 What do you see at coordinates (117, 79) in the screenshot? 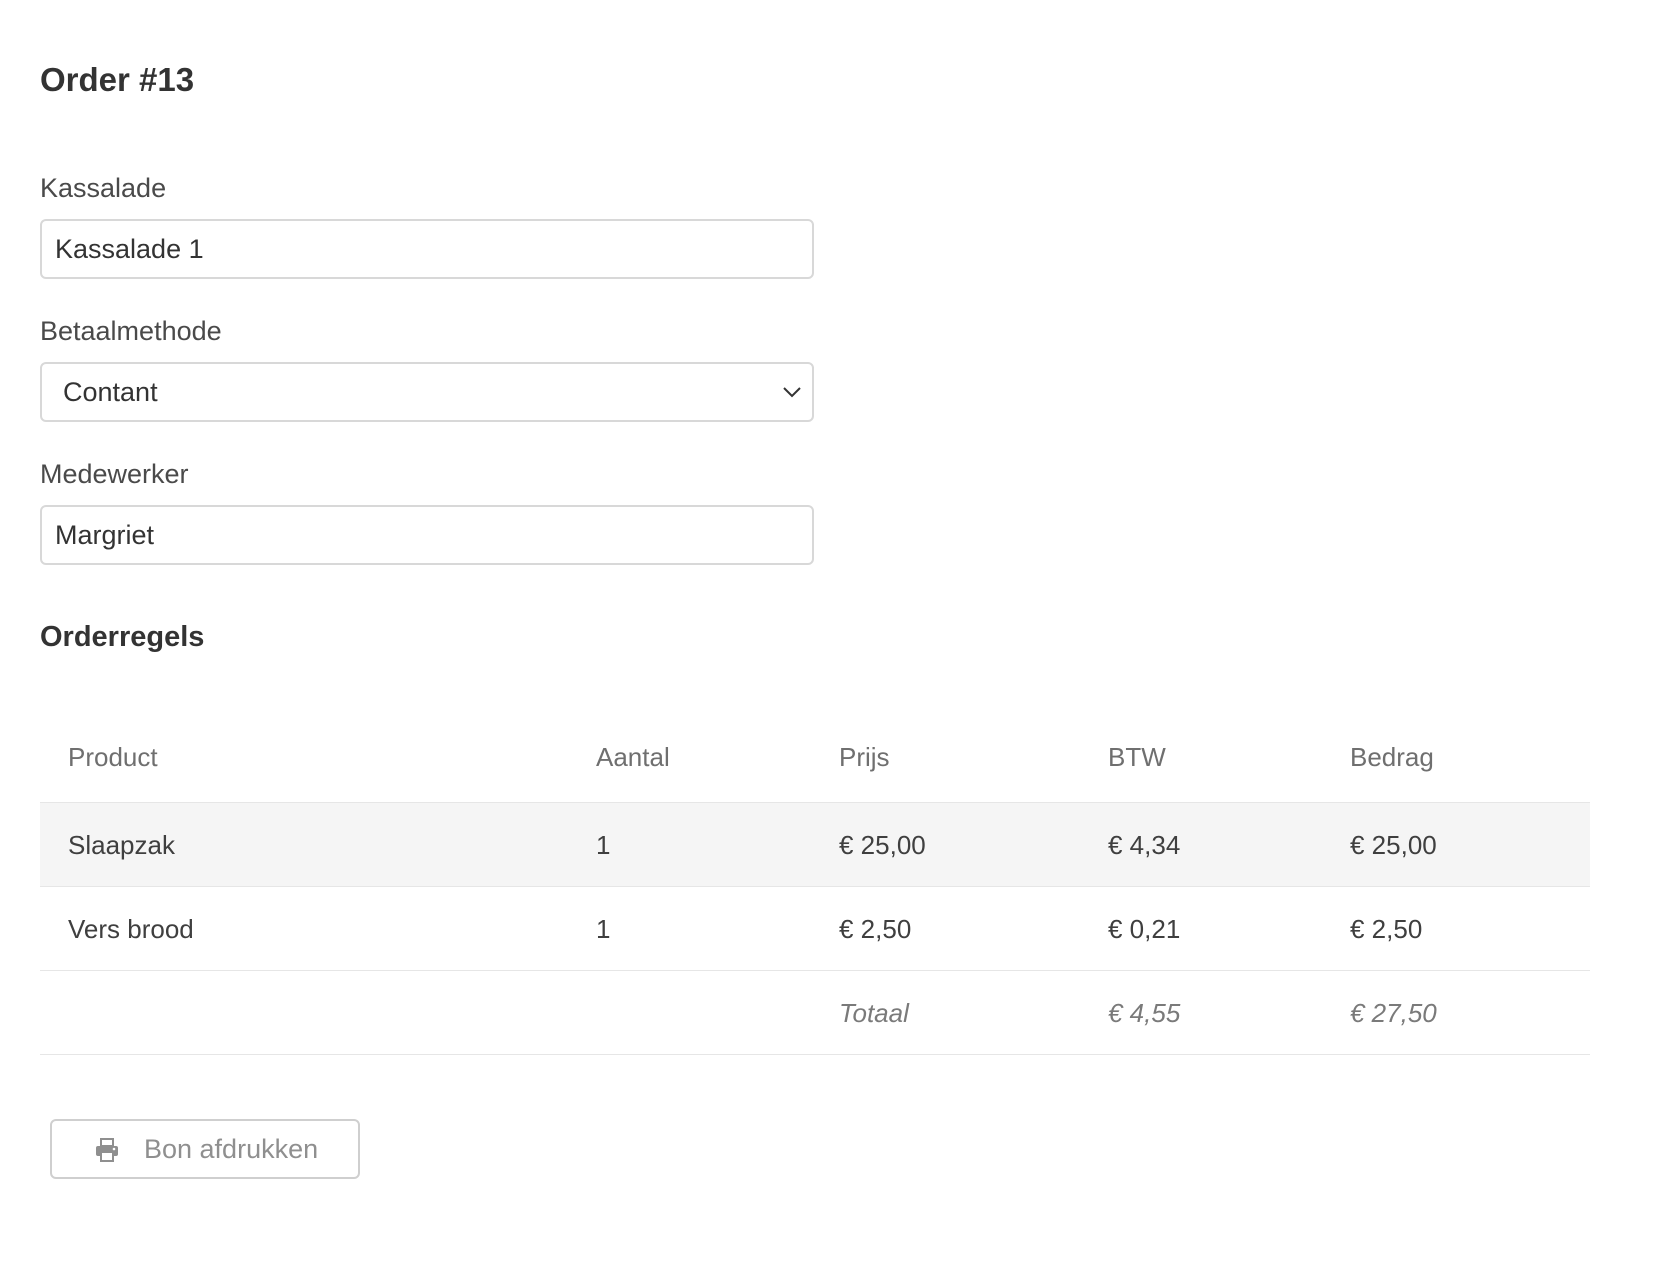
I see `page-title: Order #13` at bounding box center [117, 79].